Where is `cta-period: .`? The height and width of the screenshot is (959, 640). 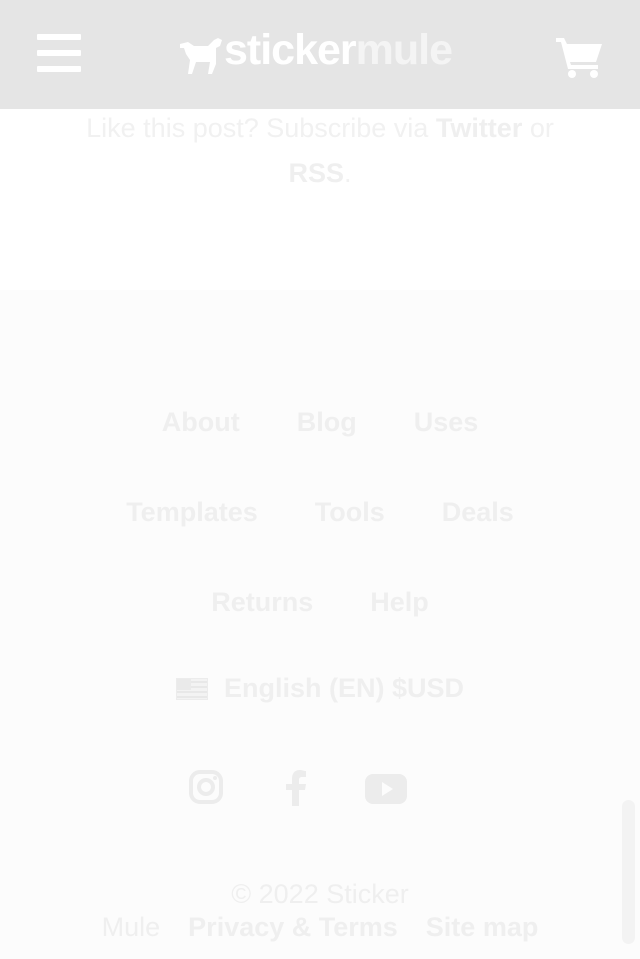
cta-period: . is located at coordinates (348, 173).